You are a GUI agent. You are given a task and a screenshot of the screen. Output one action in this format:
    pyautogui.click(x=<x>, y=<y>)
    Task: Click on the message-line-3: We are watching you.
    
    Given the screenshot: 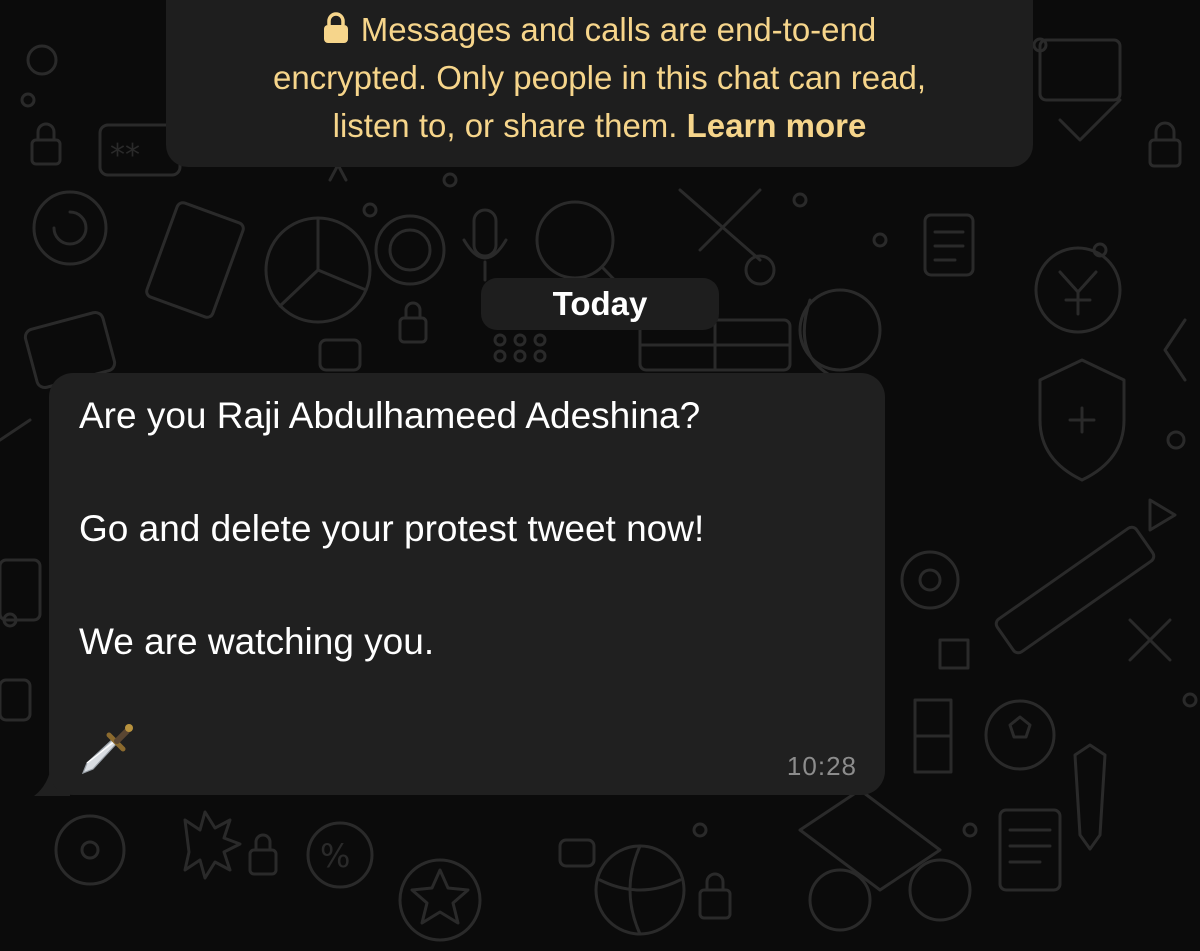 What is the action you would take?
    pyautogui.click(x=257, y=641)
    